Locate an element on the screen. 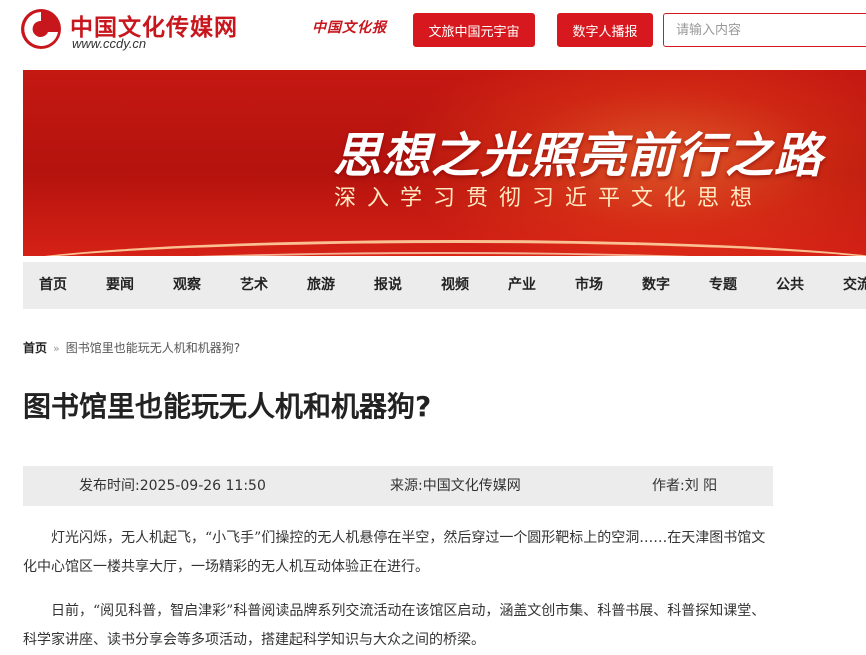 This screenshot has height=655, width=866. publish-time: 发布时间:2025-09-26 11:50 is located at coordinates (172, 486).